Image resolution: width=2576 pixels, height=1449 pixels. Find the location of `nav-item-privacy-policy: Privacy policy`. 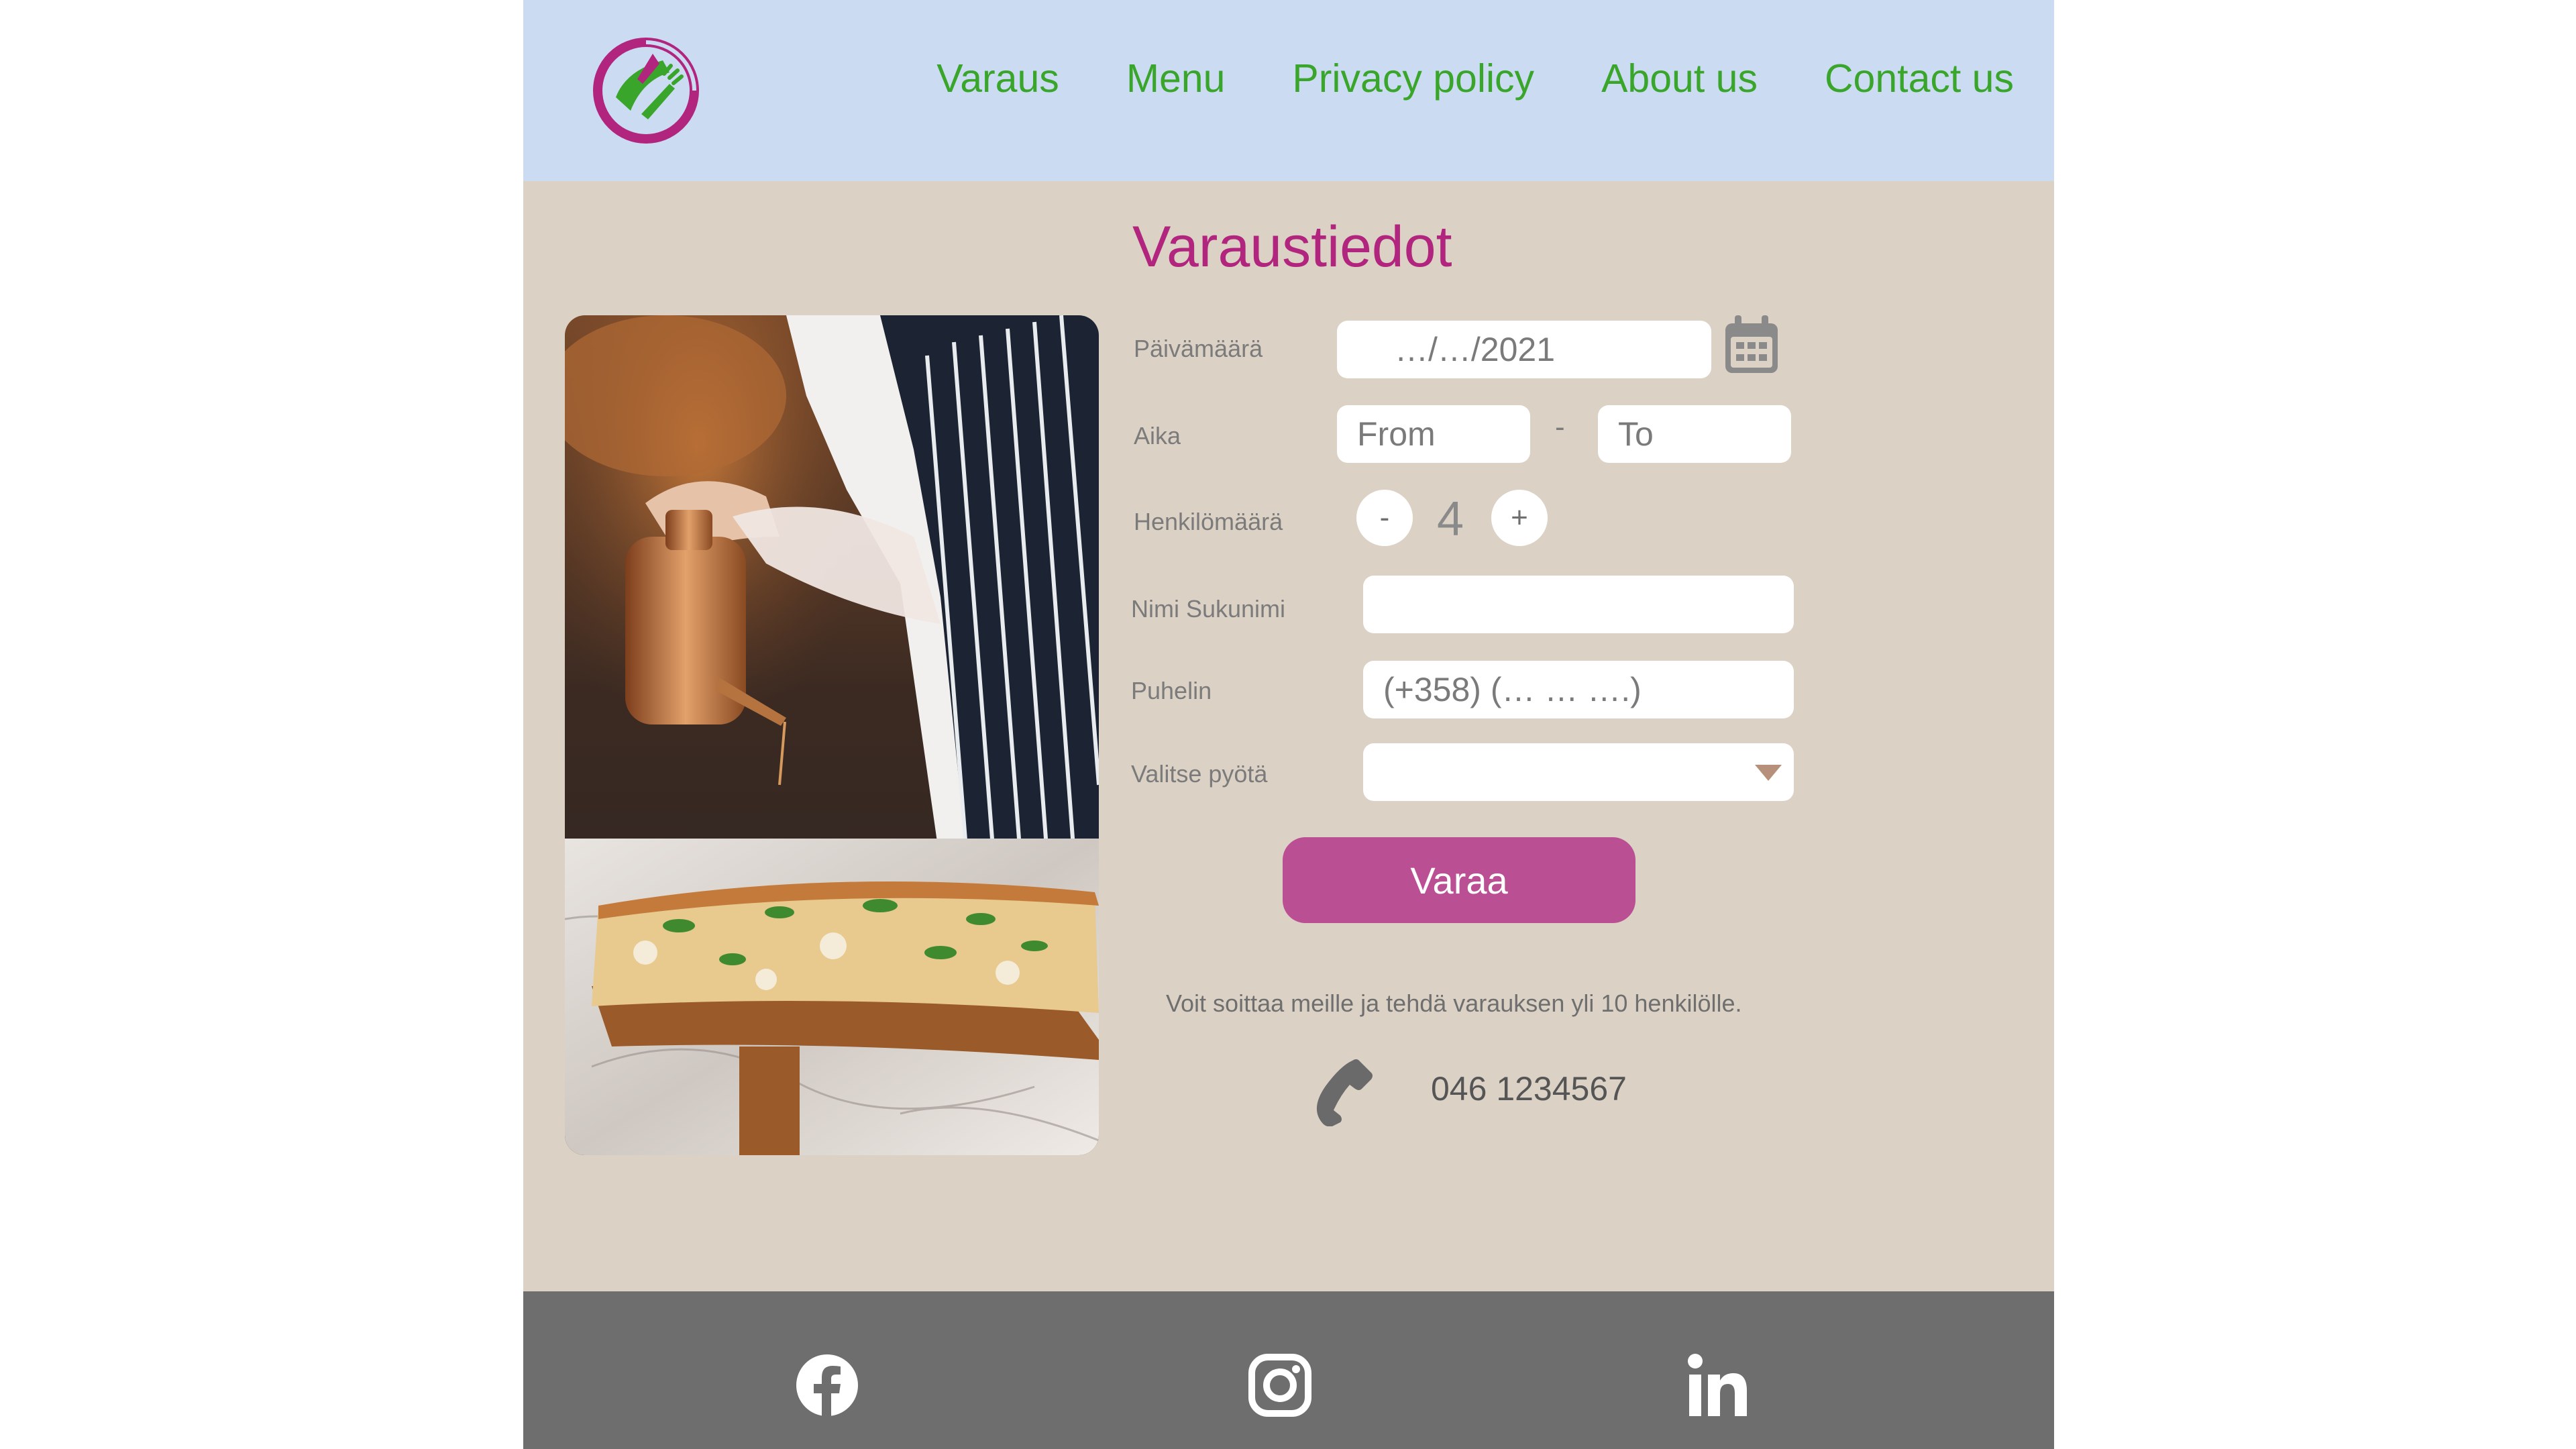

nav-item-privacy-policy: Privacy policy is located at coordinates (1413, 79).